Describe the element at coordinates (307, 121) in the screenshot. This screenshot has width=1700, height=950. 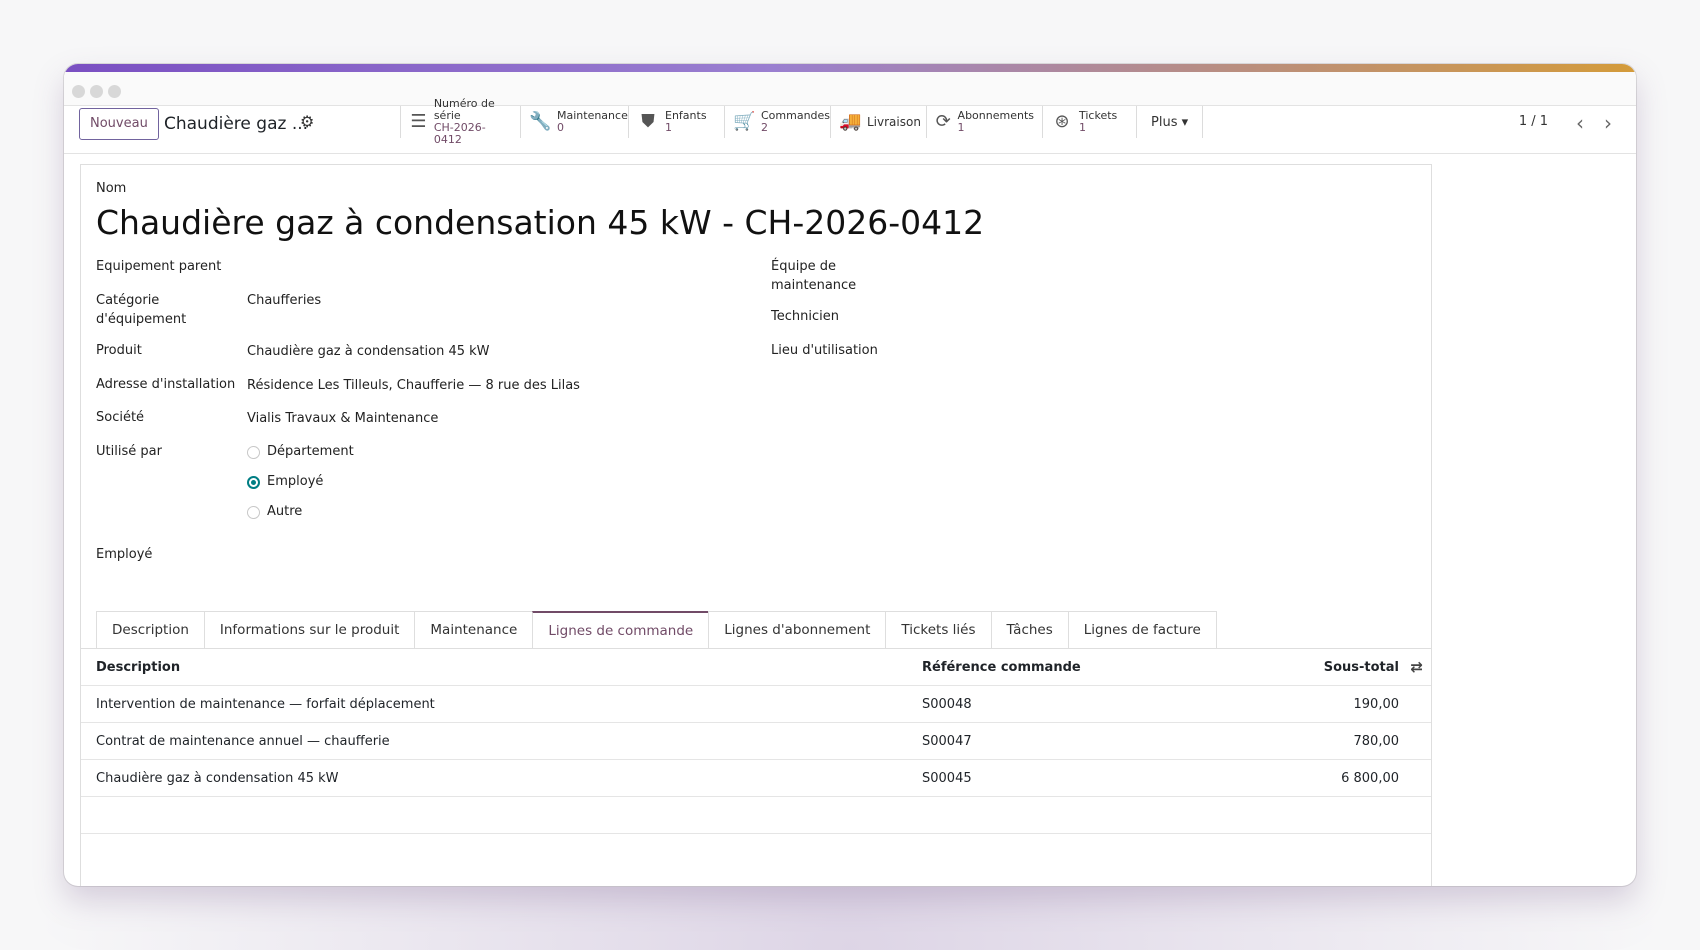
I see `gear-icon: ⚙` at that location.